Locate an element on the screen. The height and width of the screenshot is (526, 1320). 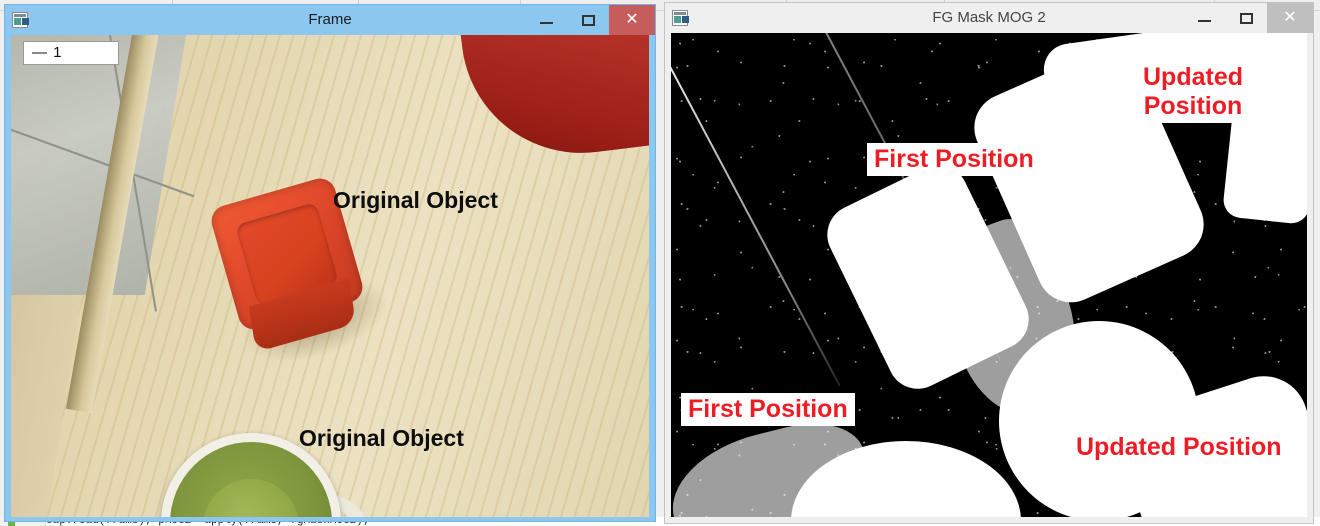
annotation-updated-position-1: Updated Position is located at coordinates (1193, 92).